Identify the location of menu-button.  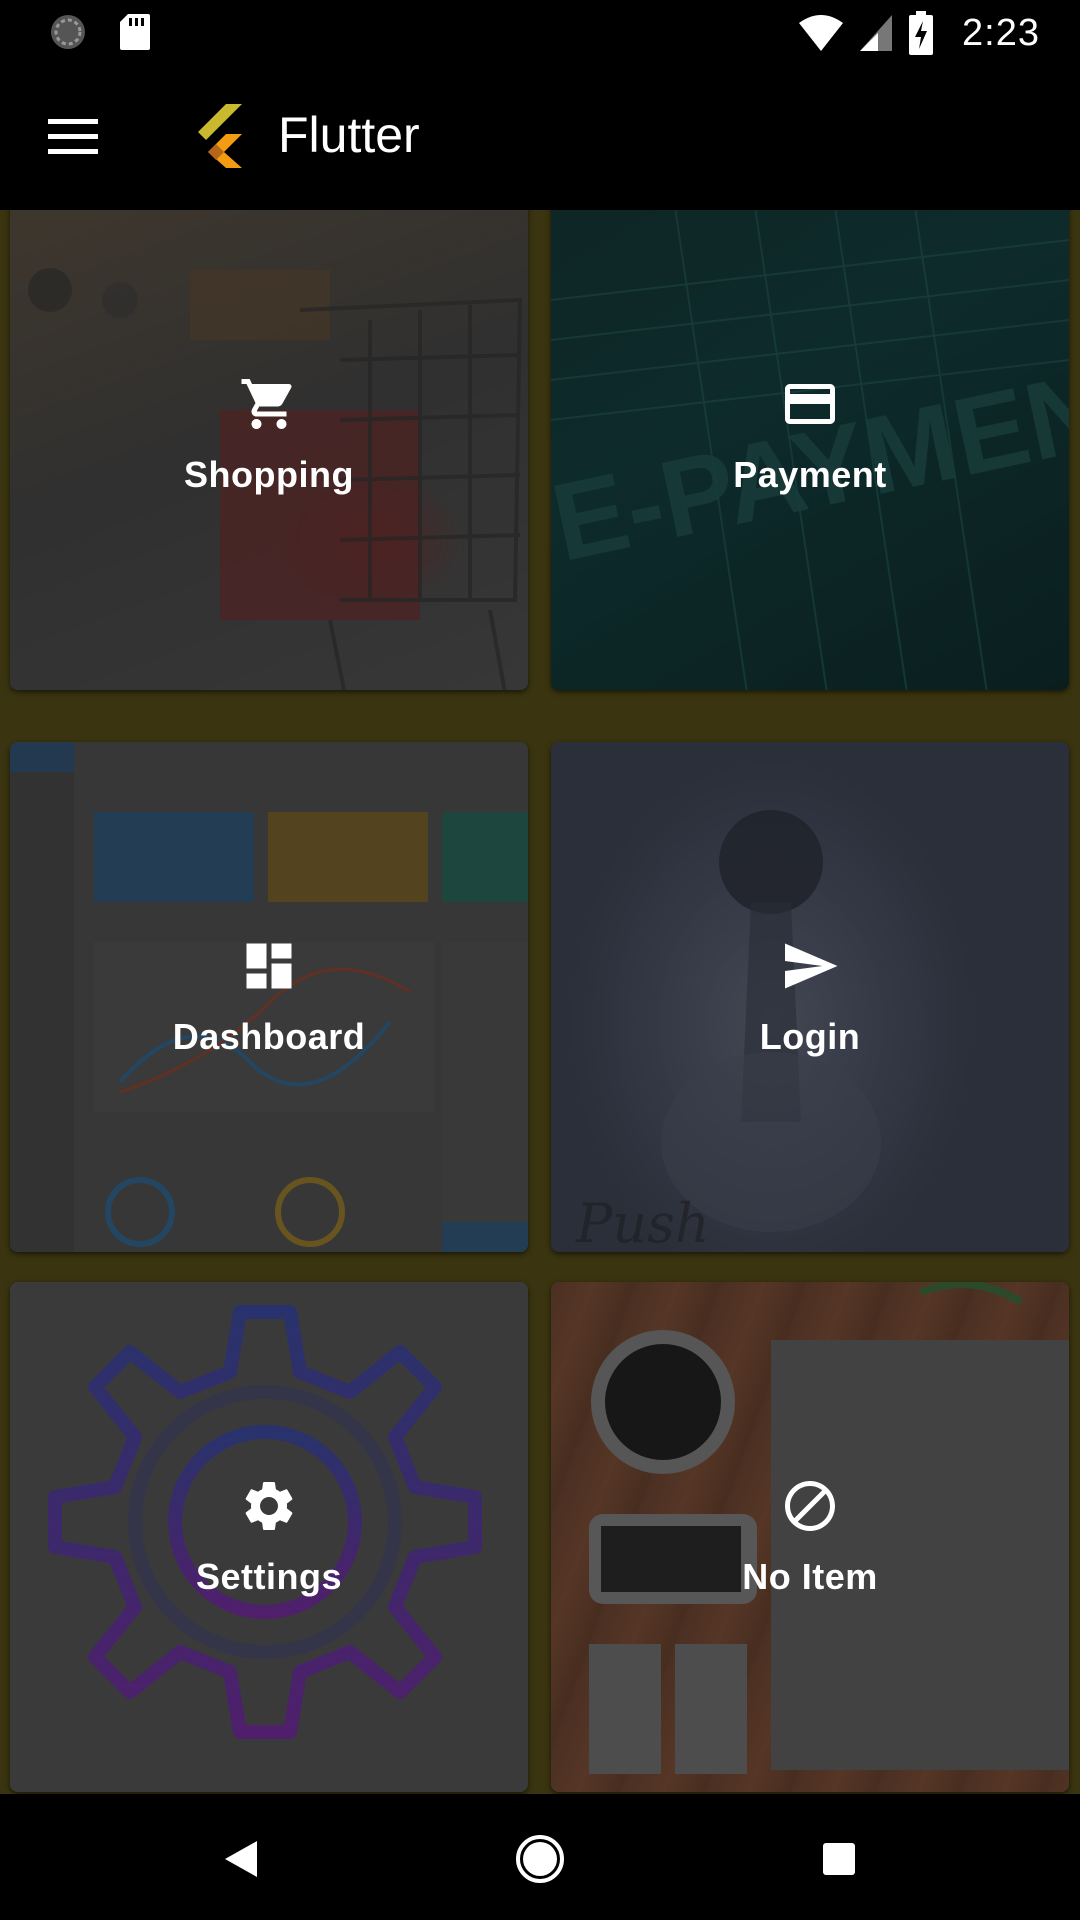
(73, 137).